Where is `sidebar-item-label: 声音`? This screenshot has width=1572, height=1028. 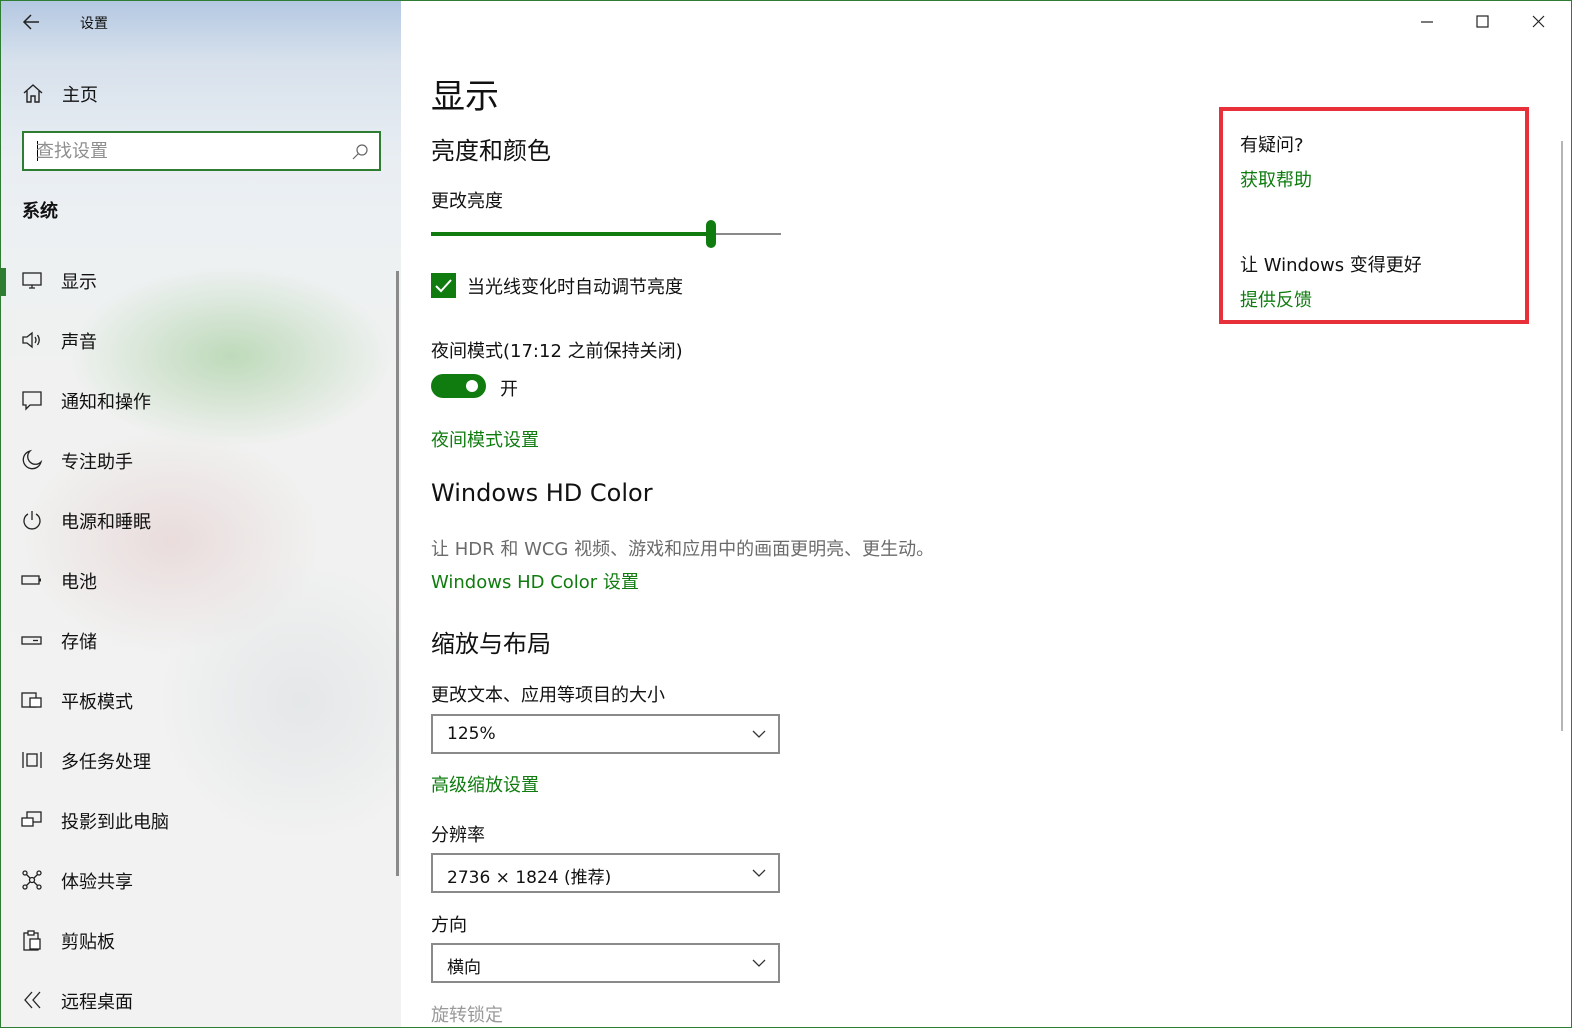
sidebar-item-label: 声音 is located at coordinates (79, 342).